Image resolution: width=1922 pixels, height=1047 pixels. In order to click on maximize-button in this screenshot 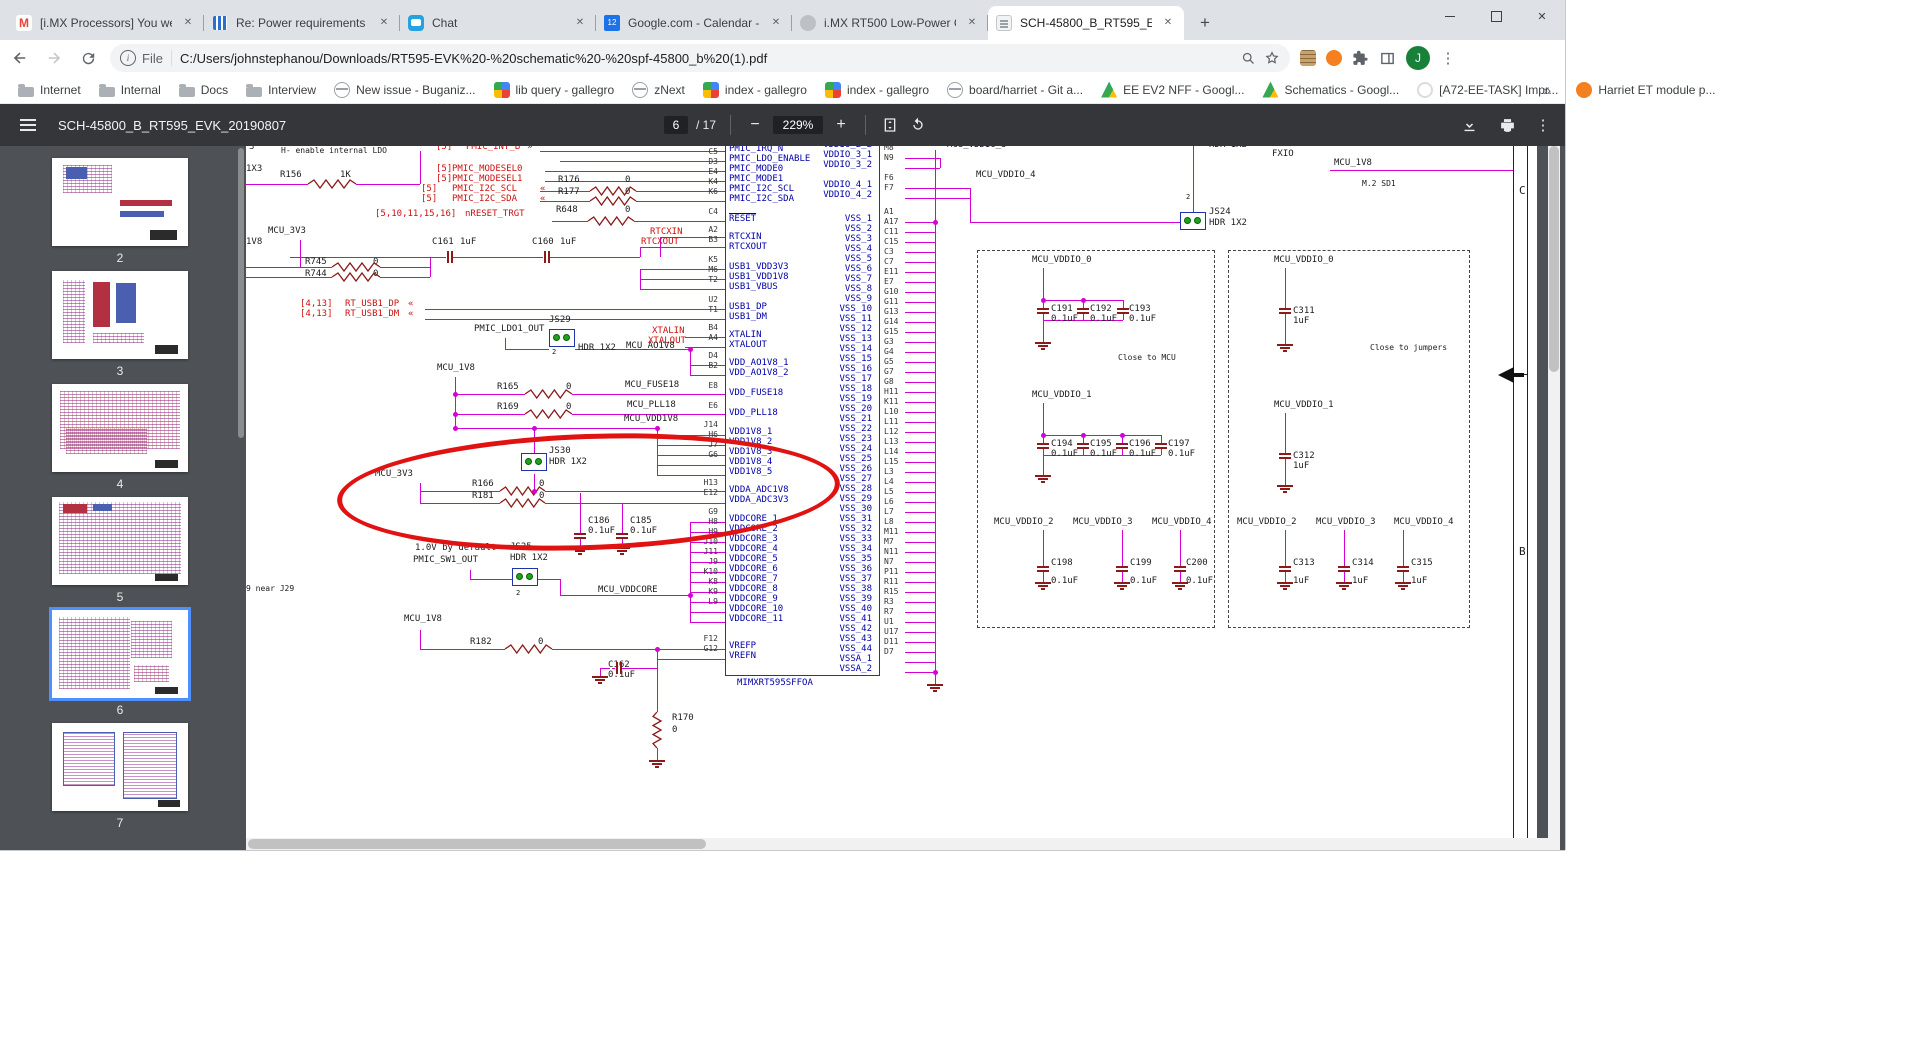, I will do `click(1496, 16)`.